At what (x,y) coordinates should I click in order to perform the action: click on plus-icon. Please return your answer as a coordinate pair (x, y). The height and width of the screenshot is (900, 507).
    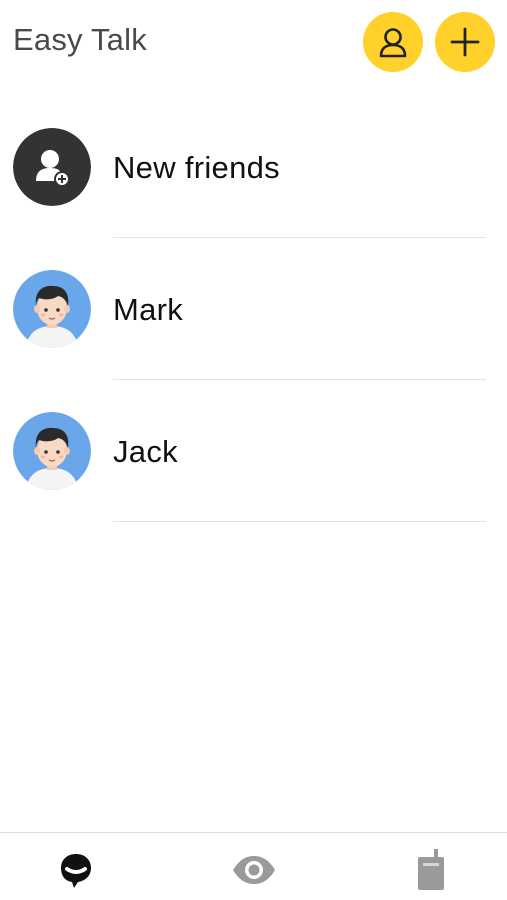
    Looking at the image, I should click on (465, 42).